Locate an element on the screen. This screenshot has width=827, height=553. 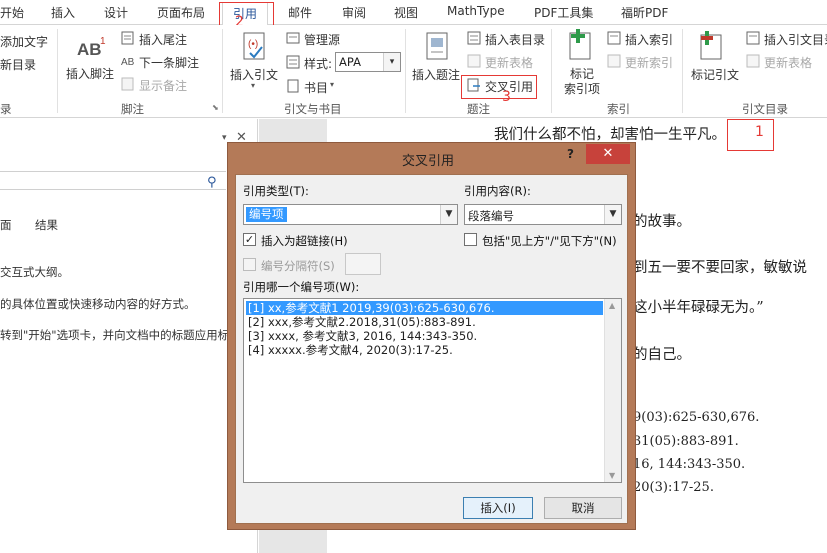
update-toa-icon is located at coordinates (753, 61).